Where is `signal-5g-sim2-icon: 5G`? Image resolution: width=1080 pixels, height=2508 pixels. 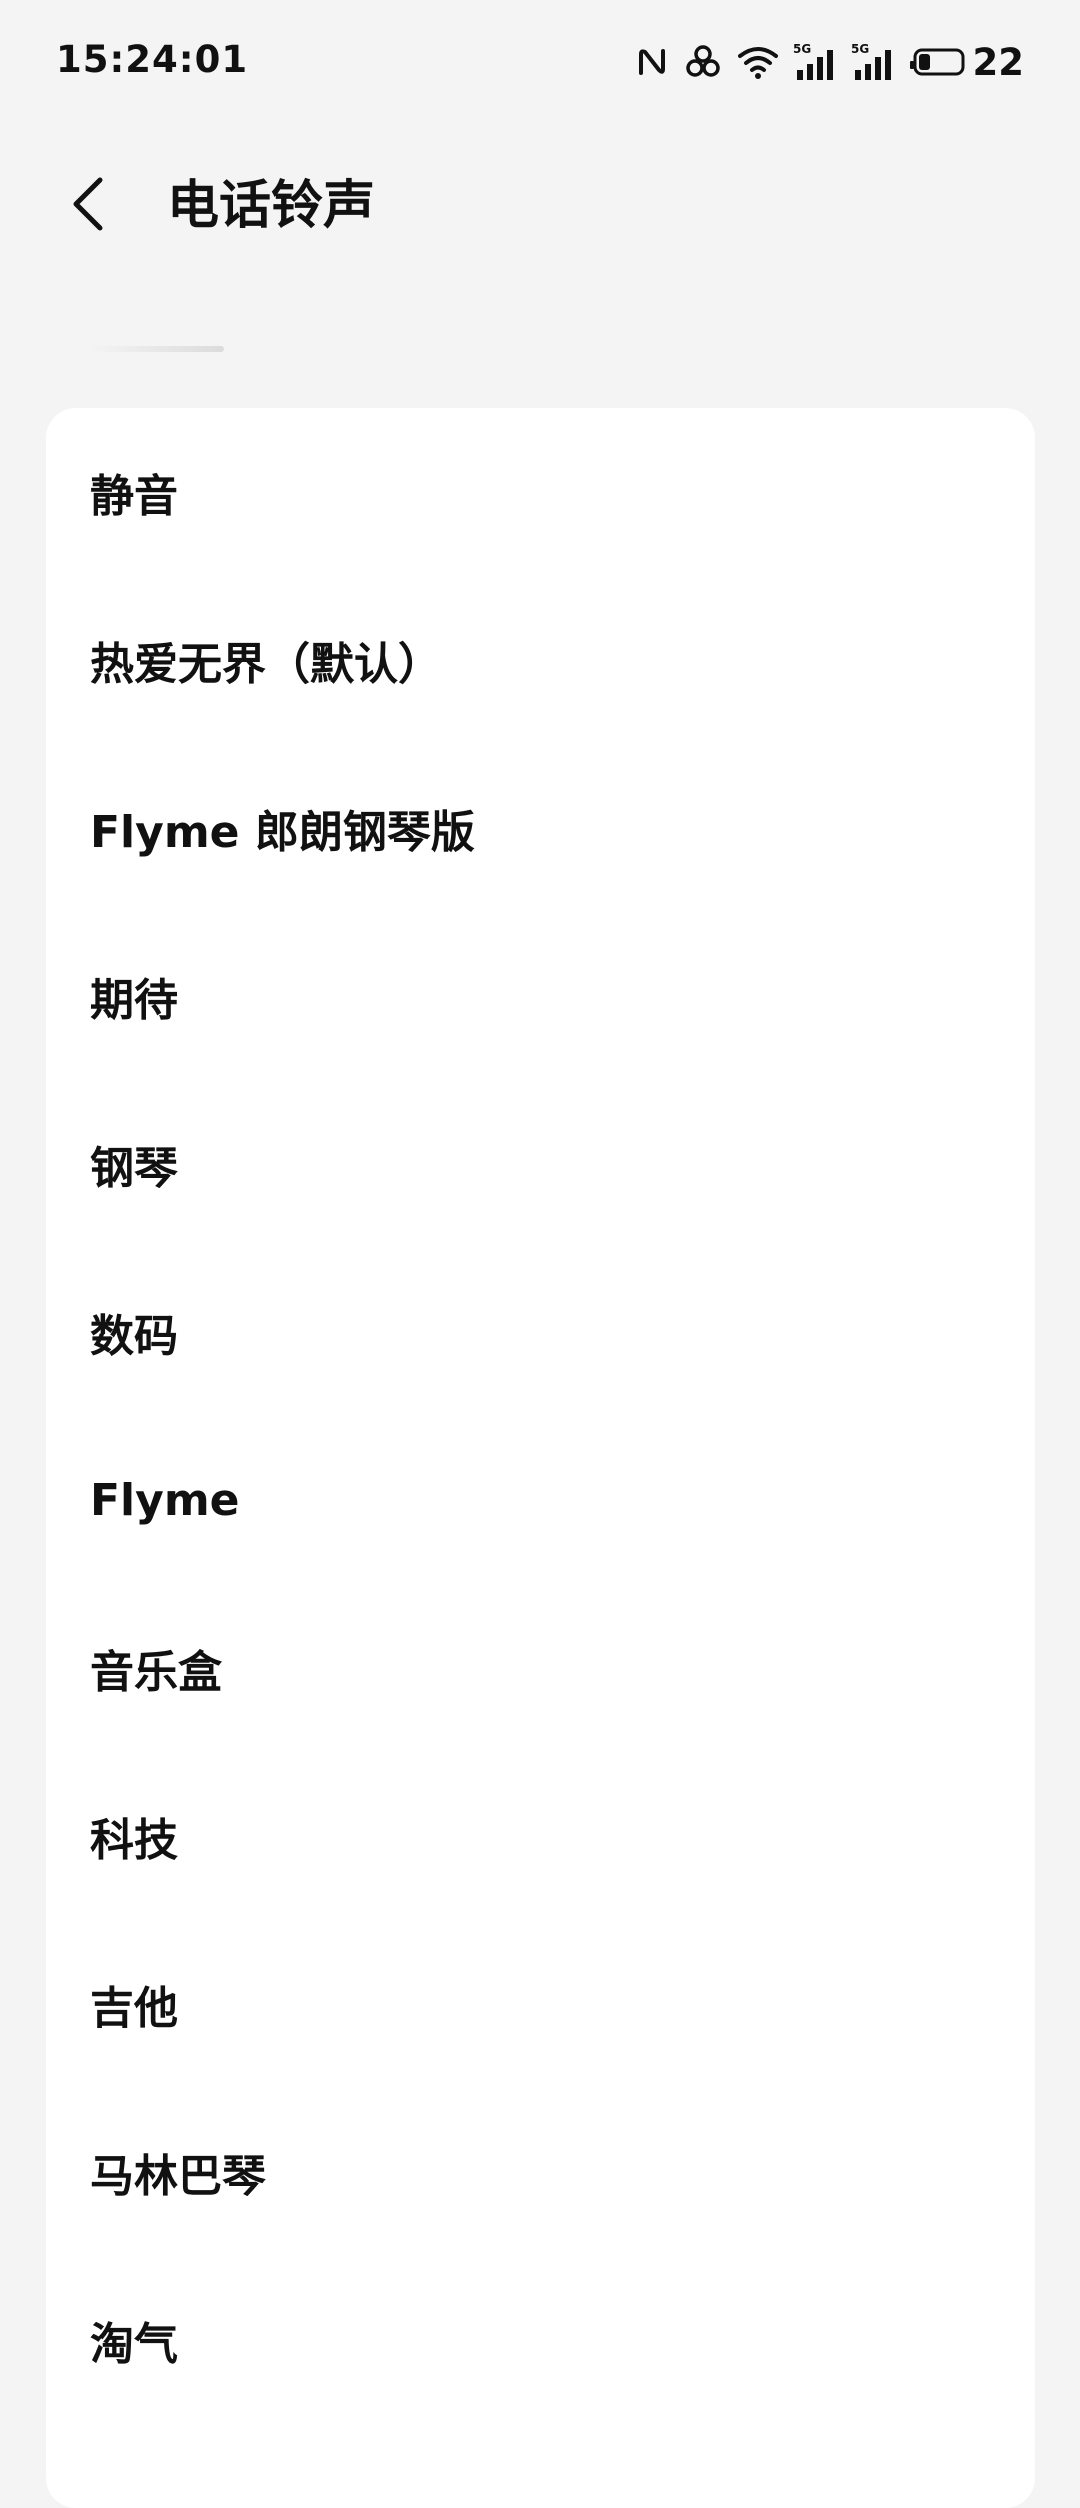 signal-5g-sim2-icon: 5G is located at coordinates (873, 62).